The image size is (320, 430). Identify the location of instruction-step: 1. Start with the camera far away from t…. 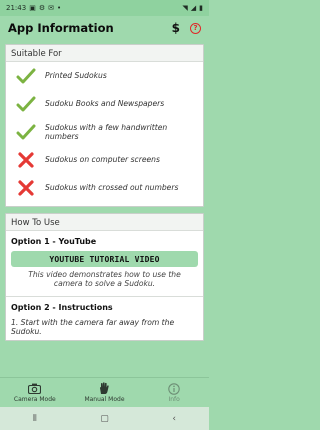
(93, 327).